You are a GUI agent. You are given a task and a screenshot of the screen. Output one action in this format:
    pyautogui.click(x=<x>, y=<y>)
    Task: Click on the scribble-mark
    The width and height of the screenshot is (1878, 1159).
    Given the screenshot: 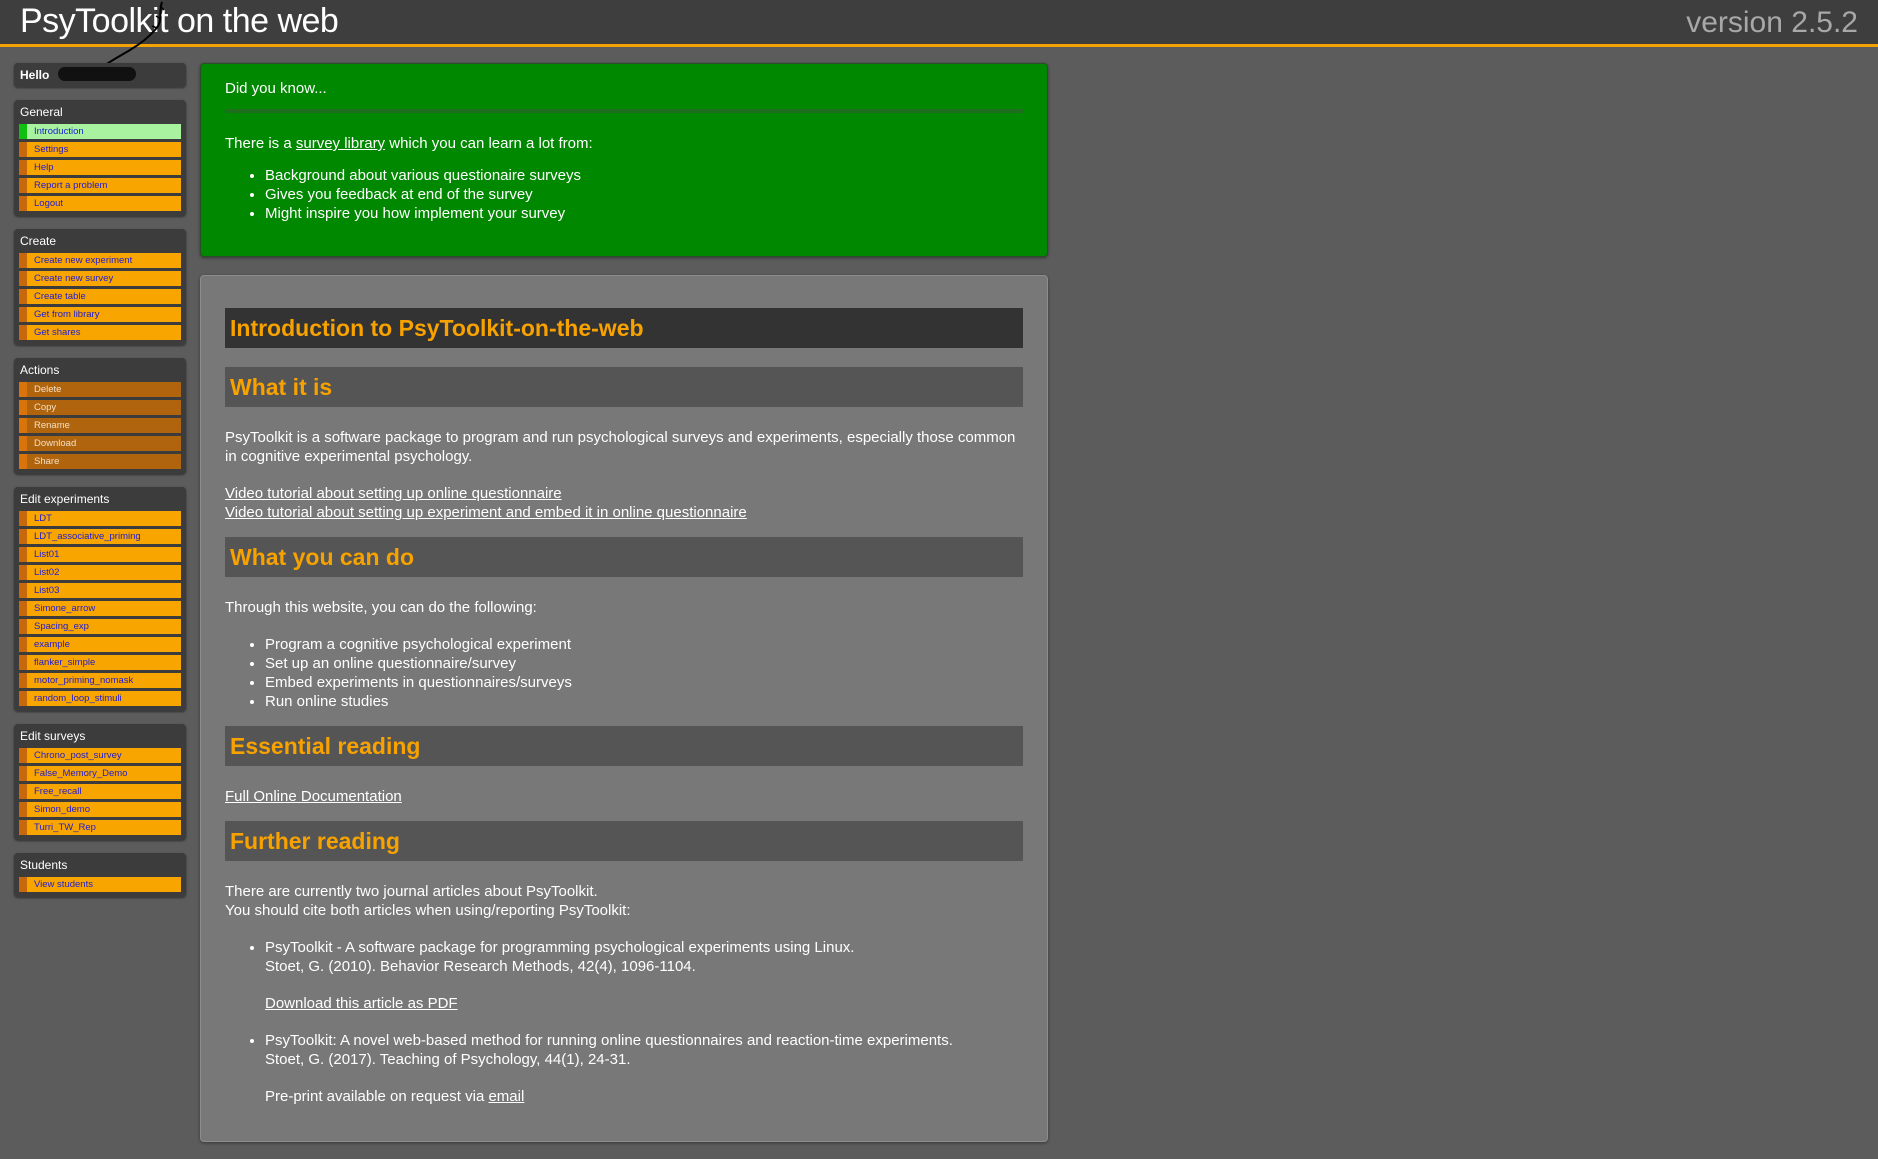 What is the action you would take?
    pyautogui.click(x=134, y=34)
    